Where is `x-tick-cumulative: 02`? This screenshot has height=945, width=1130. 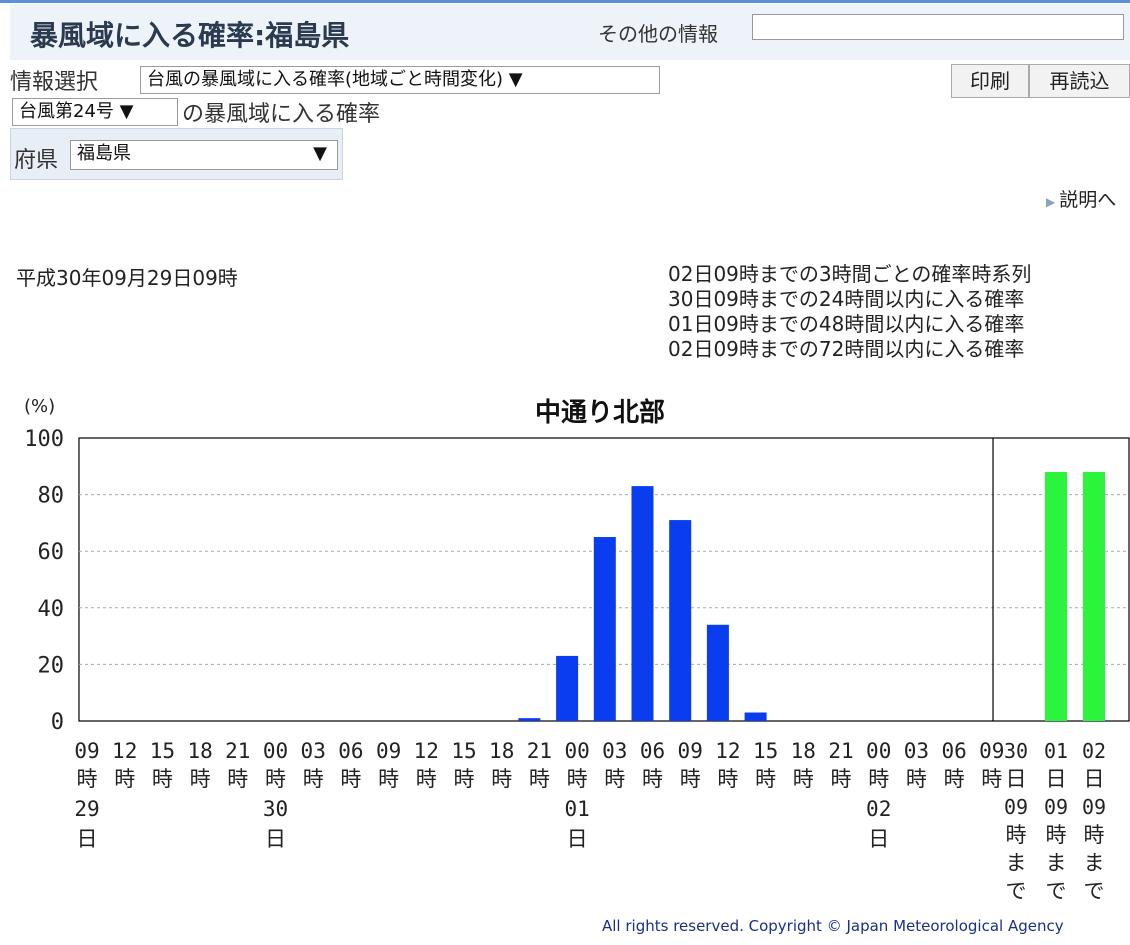 x-tick-cumulative: 02 is located at coordinates (1094, 751).